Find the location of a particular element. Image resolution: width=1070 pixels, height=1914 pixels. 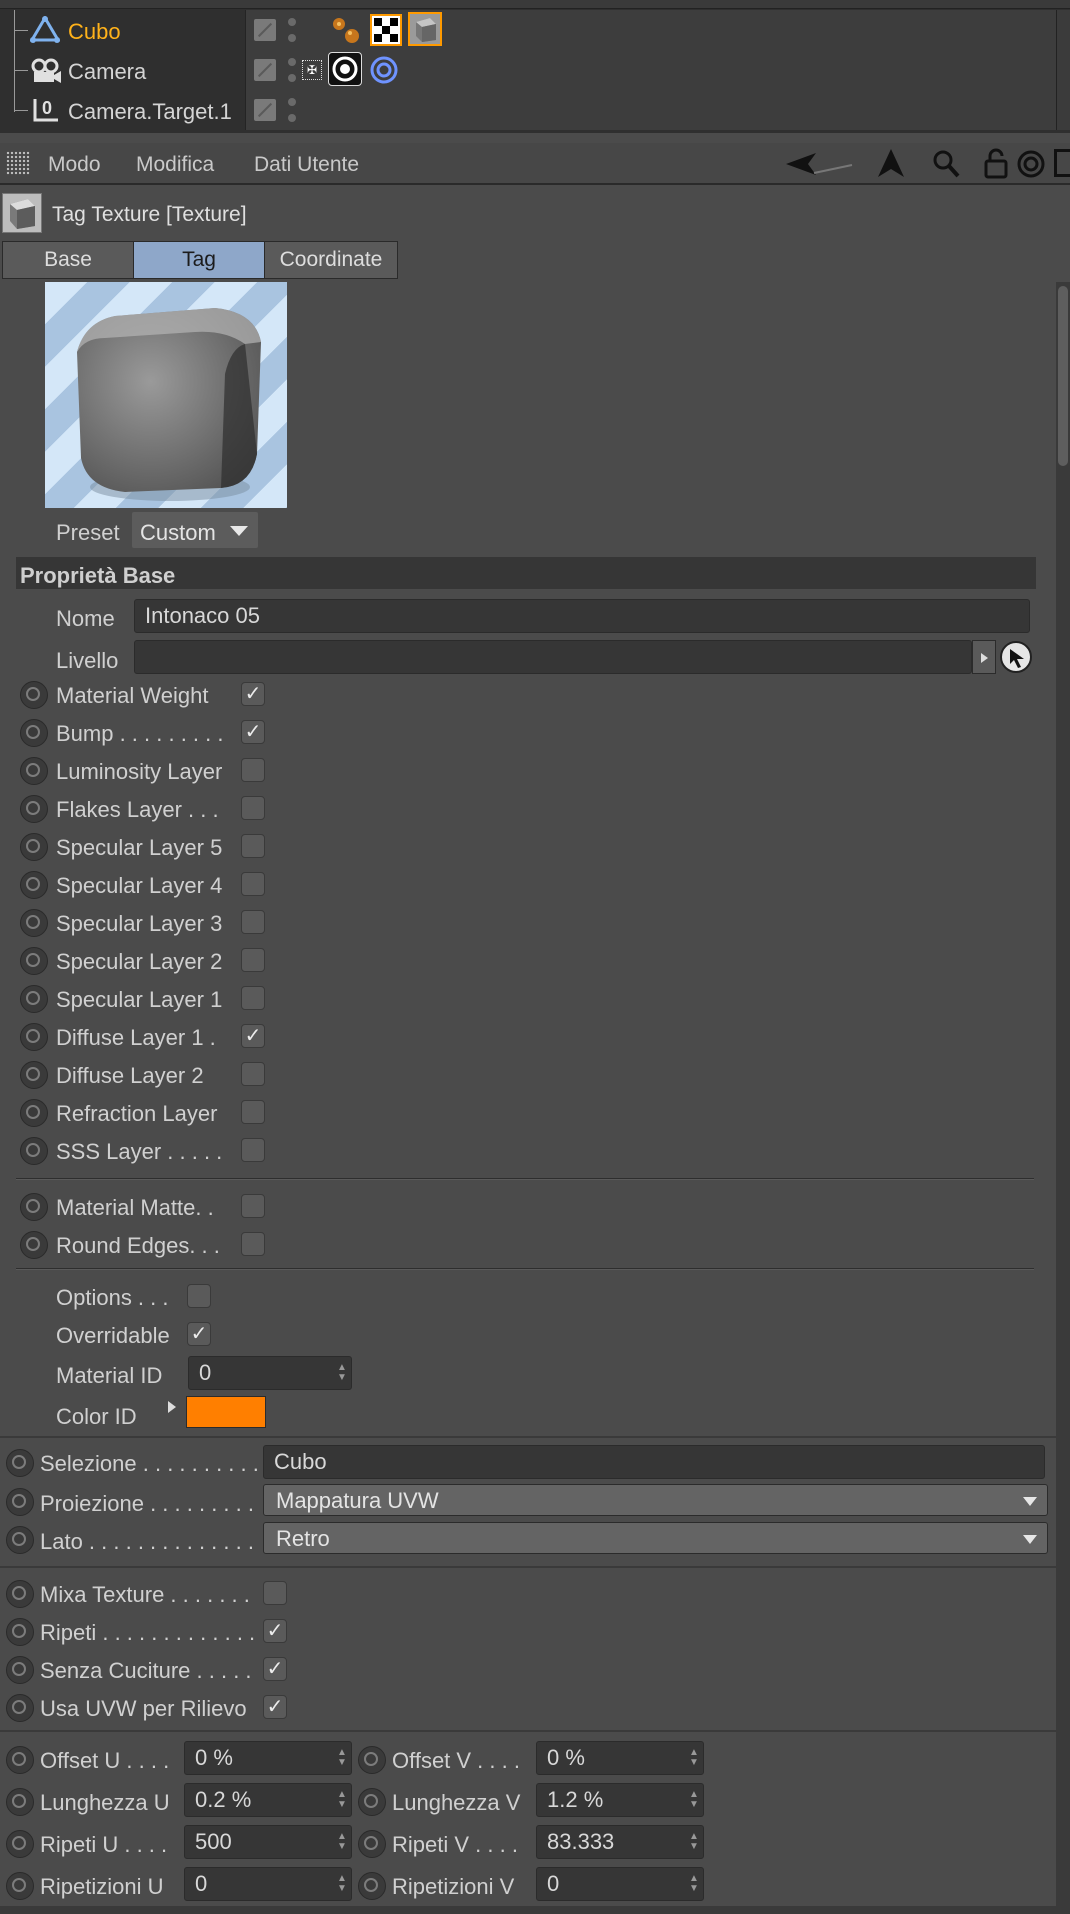

object-row-camera-target: 0 Camera.Target.1 is located at coordinates (535, 110).